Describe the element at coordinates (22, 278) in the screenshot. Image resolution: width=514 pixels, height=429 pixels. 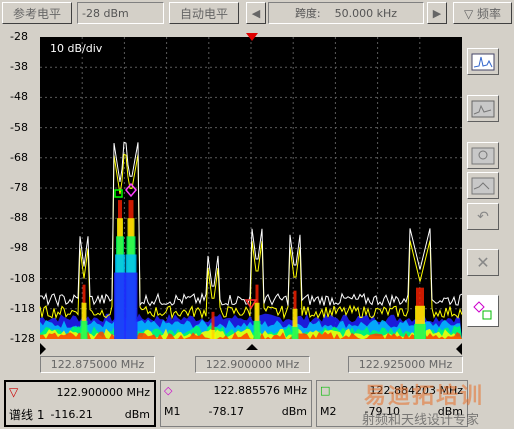
I see `y-tick-label: -108` at that location.